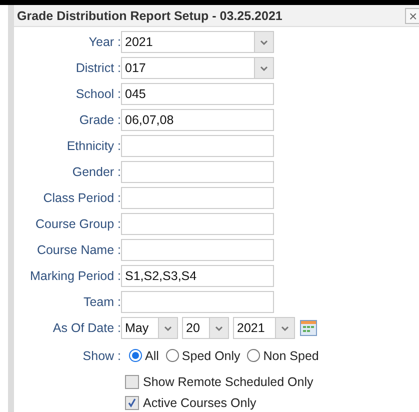 The image size is (419, 412). Describe the element at coordinates (205, 328) in the screenshot. I see `dropdown: 20` at that location.